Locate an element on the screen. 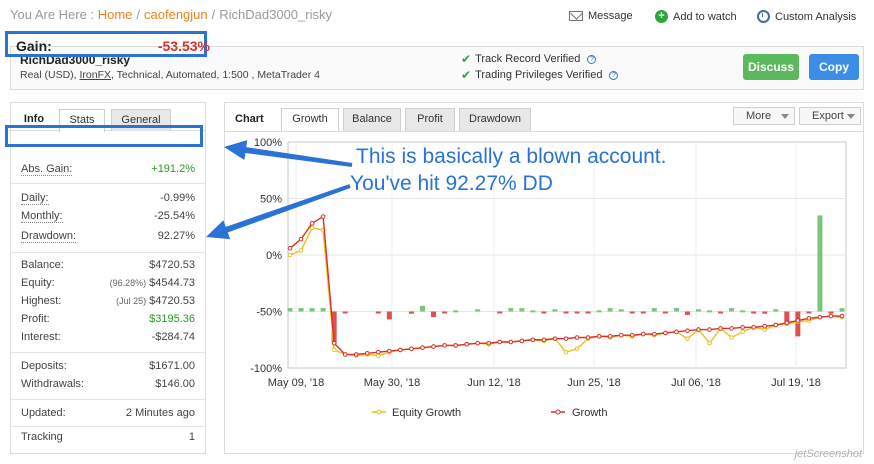 Image resolution: width=874 pixels, height=464 pixels. tab-balance: Balance is located at coordinates (372, 119).